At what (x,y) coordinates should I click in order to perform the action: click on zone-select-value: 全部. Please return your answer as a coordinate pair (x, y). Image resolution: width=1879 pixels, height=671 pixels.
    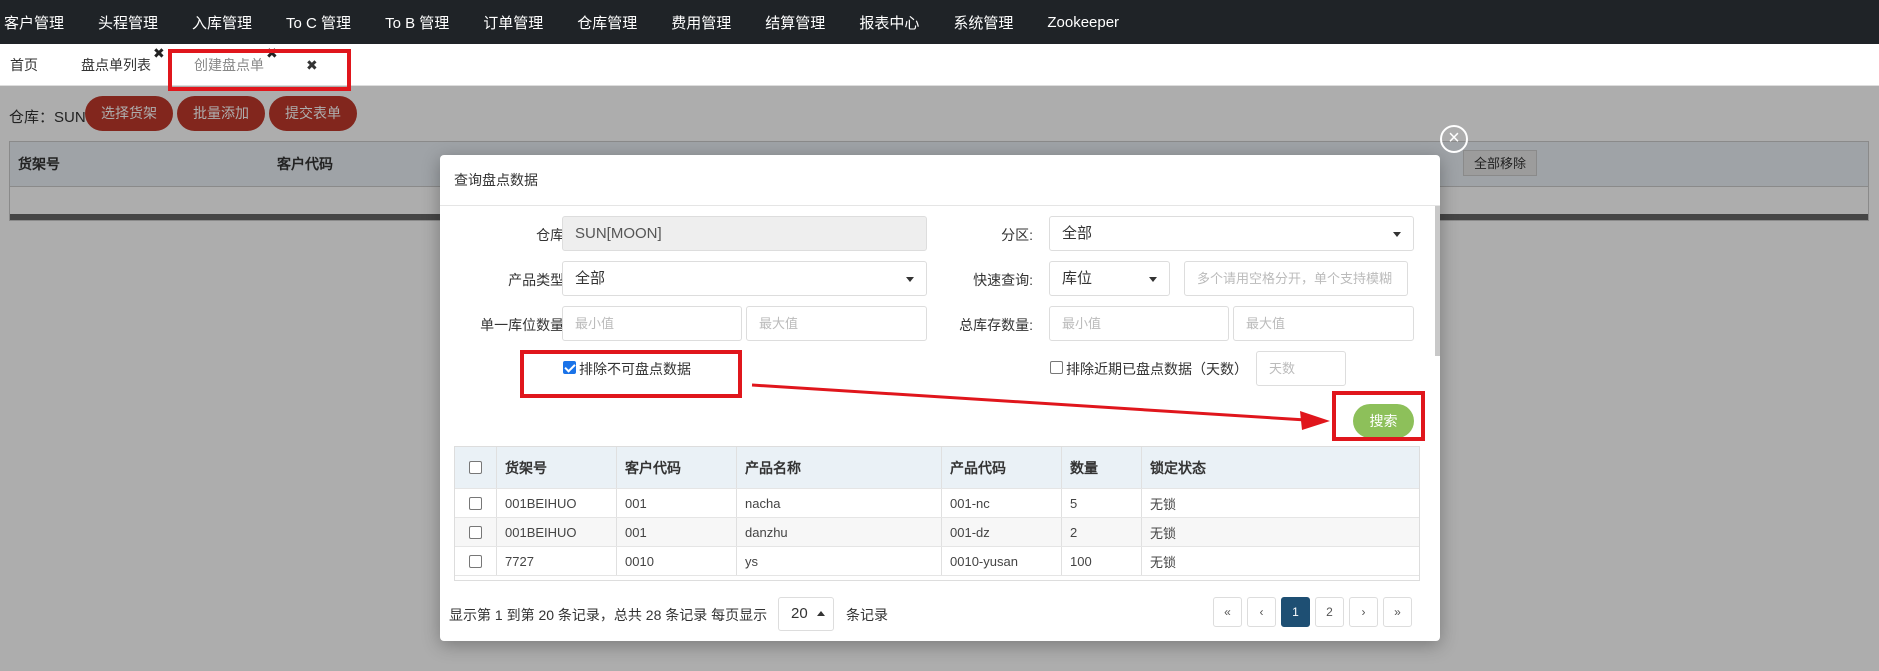
    Looking at the image, I should click on (1077, 233).